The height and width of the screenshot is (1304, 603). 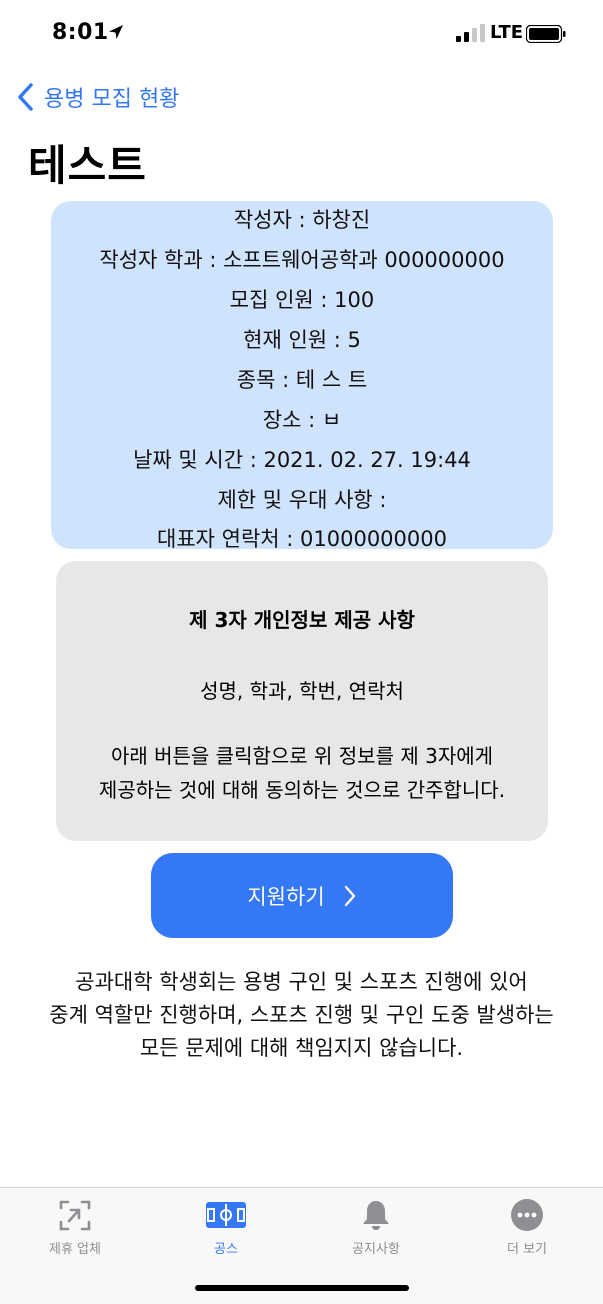 What do you see at coordinates (302, 1288) in the screenshot?
I see `home-indicator` at bounding box center [302, 1288].